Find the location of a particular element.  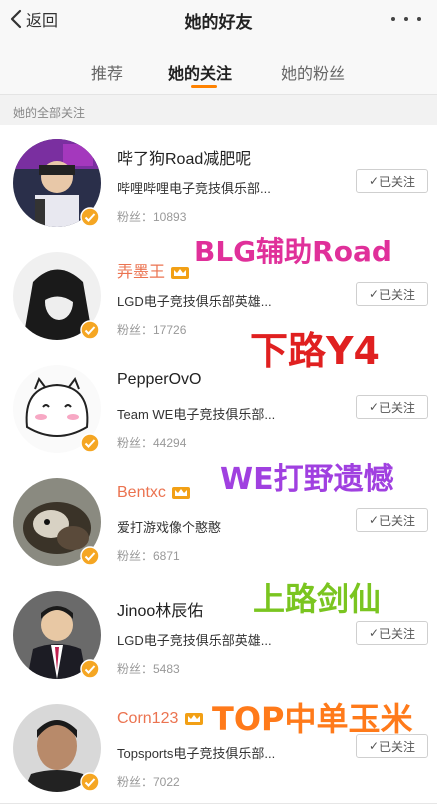

list-item: 哔了狗Road减肥呢 哔哩哔哩电子竞技俱乐部... 粉丝：10893 ✓ 已关注 is located at coordinates (218, 182).